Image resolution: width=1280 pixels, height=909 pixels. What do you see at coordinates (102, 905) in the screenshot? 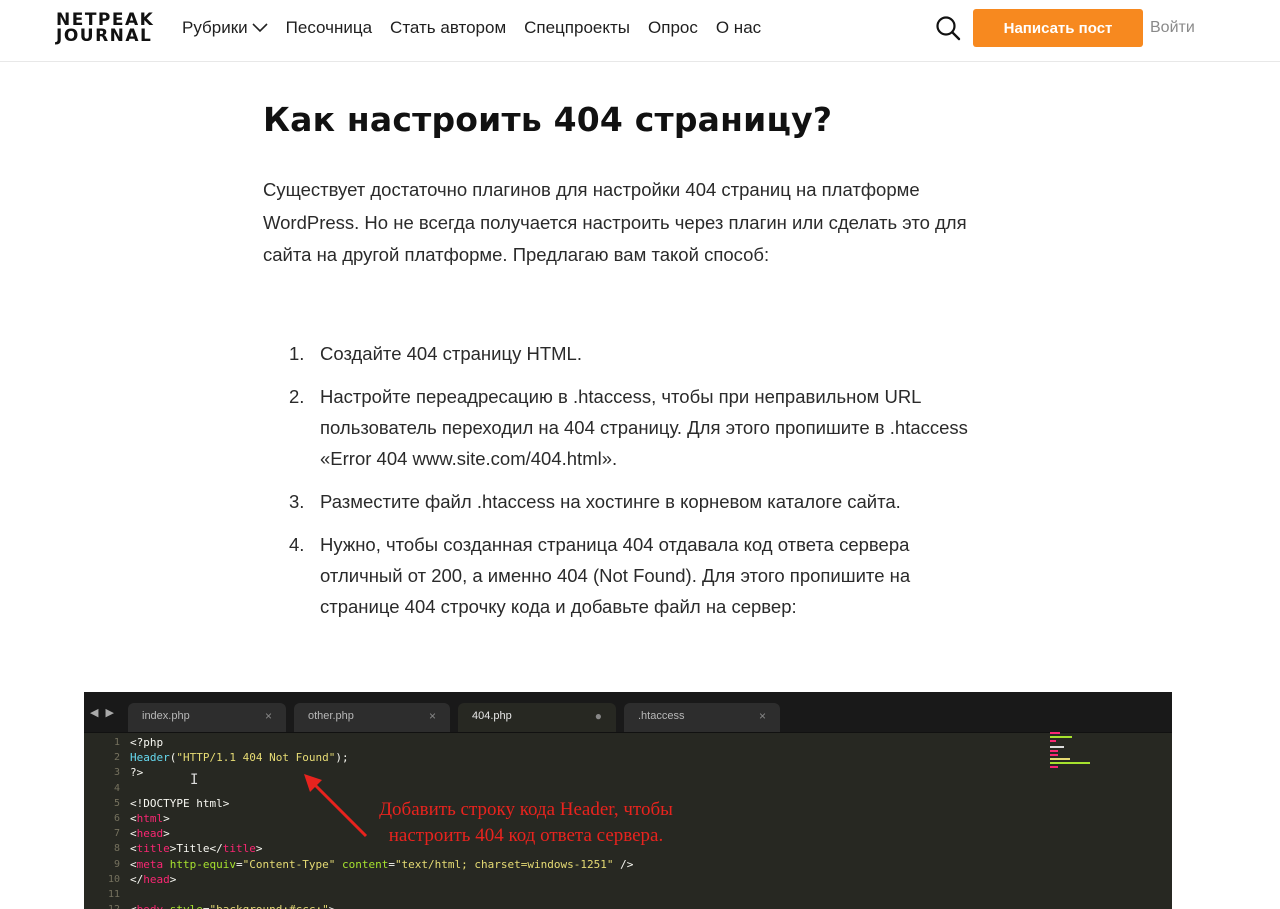
I see `line-number: 12` at bounding box center [102, 905].